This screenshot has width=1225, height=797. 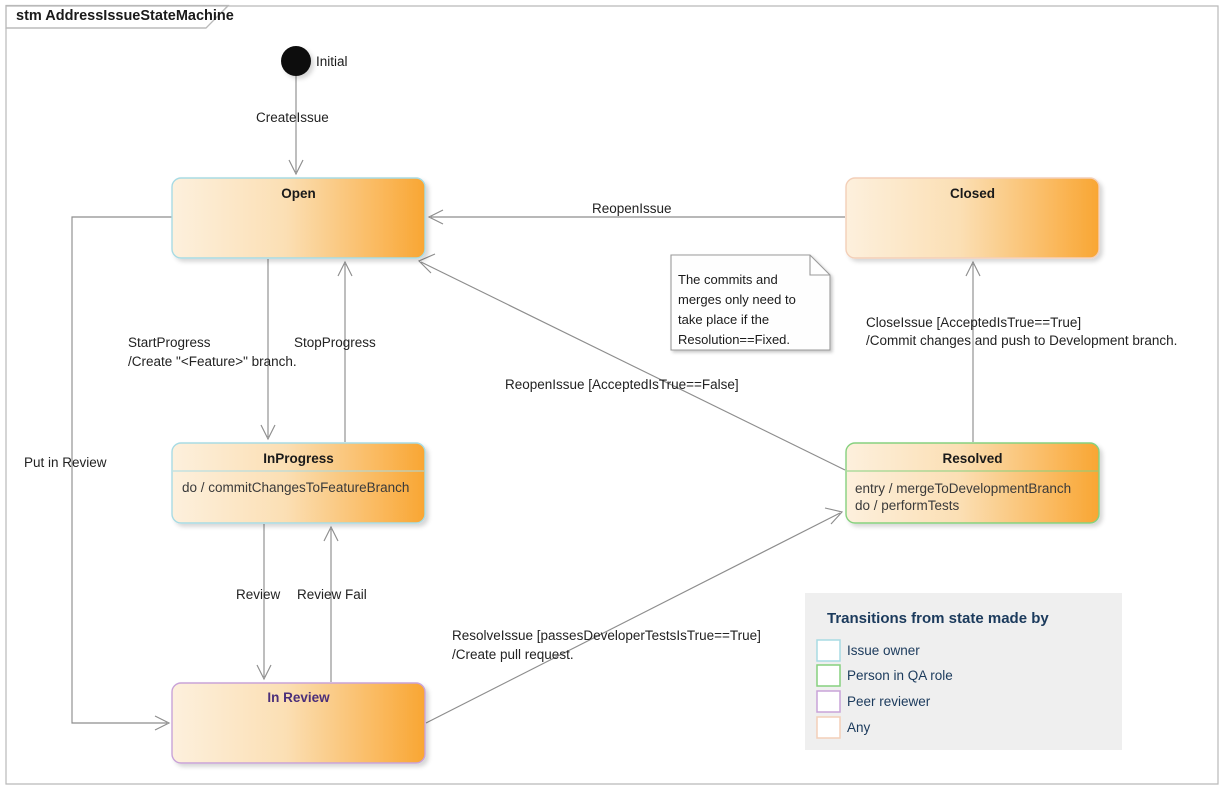 What do you see at coordinates (345, 351) in the screenshot?
I see `edge-inprogress-to-open` at bounding box center [345, 351].